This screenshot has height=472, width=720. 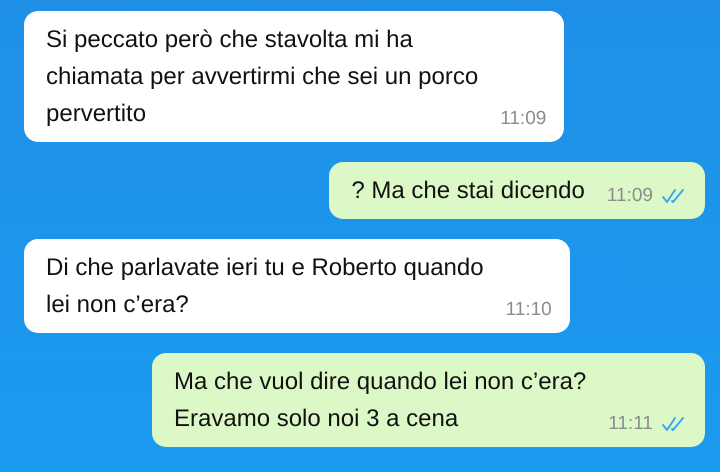 What do you see at coordinates (265, 286) in the screenshot?
I see `message-text: Di che parlavate ieri tu e Roberto quando lei non c’era?` at bounding box center [265, 286].